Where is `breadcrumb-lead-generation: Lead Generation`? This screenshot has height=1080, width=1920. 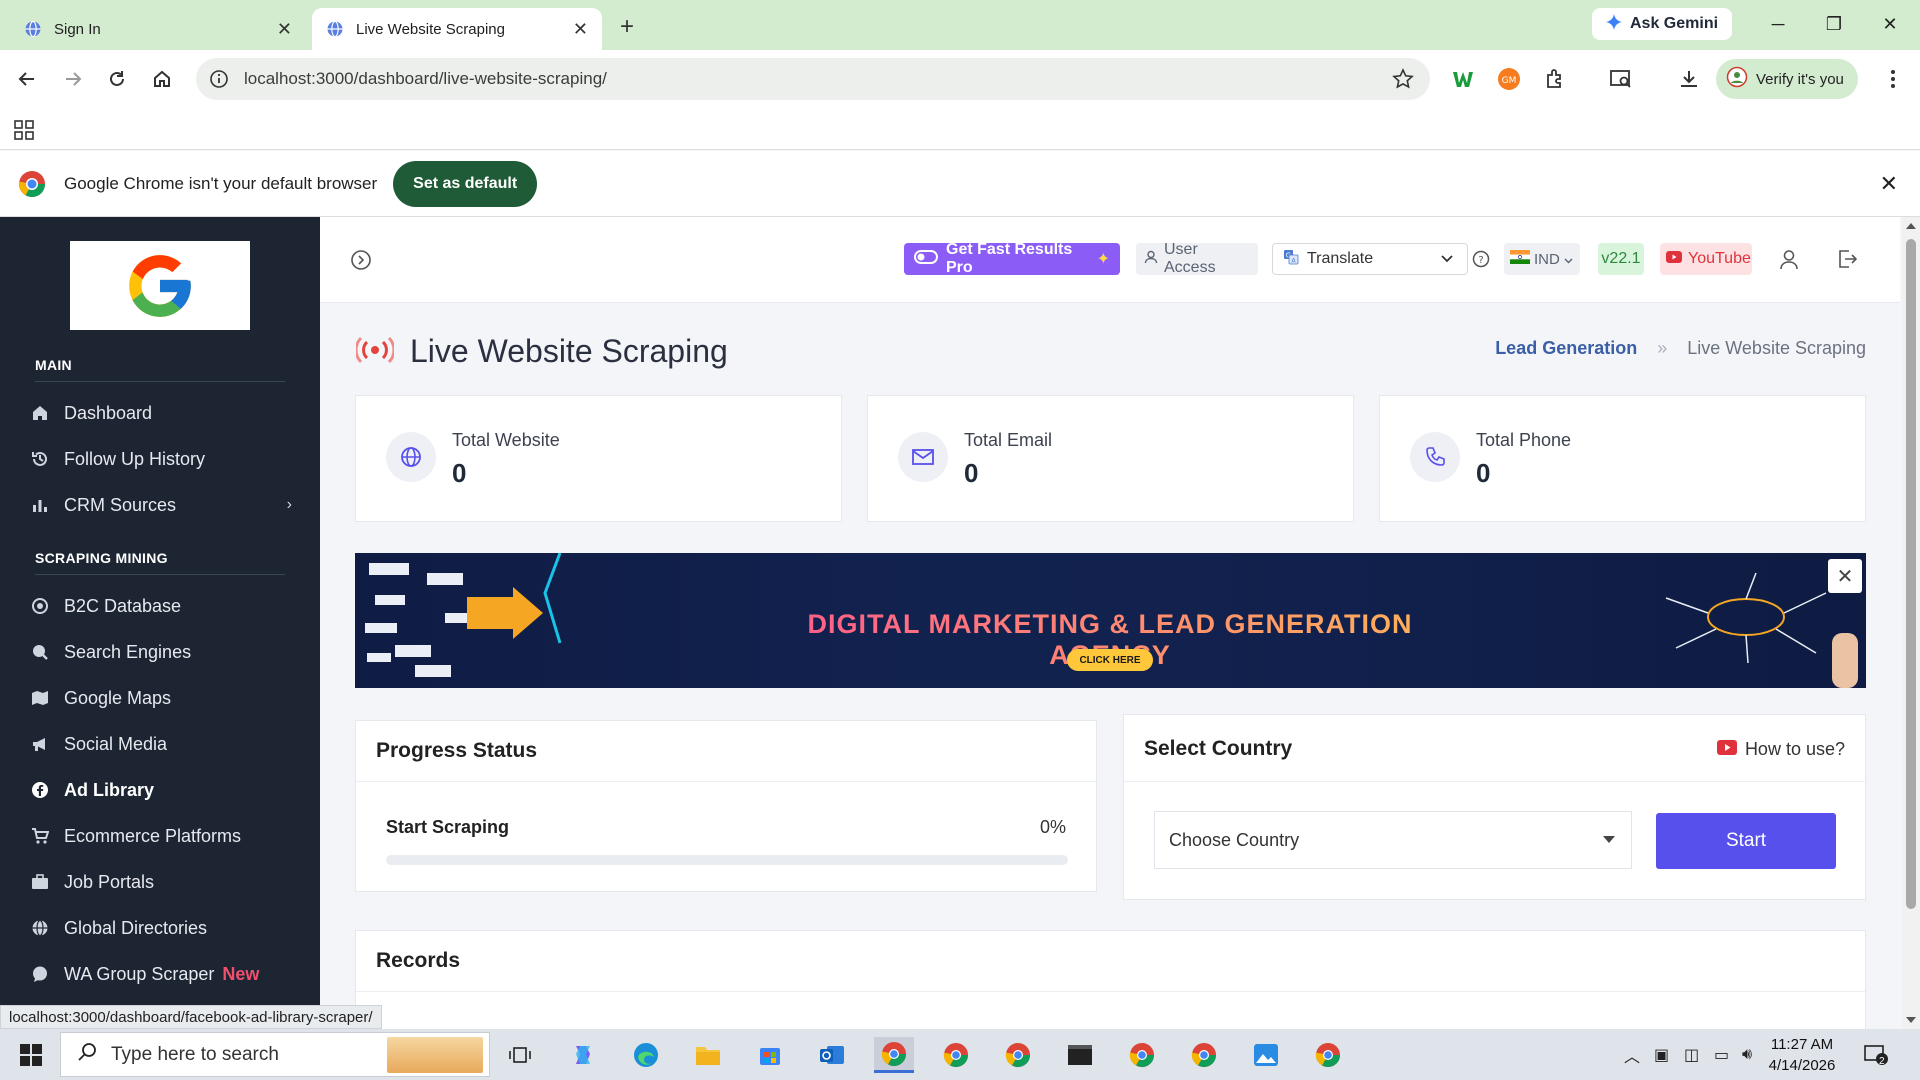
breadcrumb-lead-generation: Lead Generation is located at coordinates (1566, 348).